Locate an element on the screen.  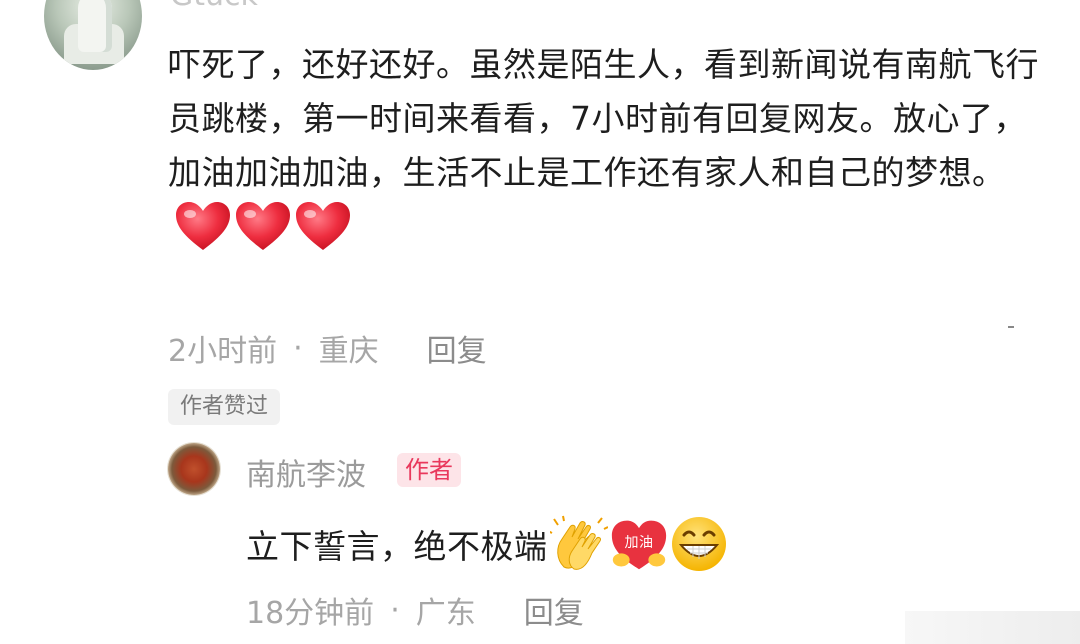
reply-body: 立下誓言，绝不极端 is located at coordinates (397, 546).